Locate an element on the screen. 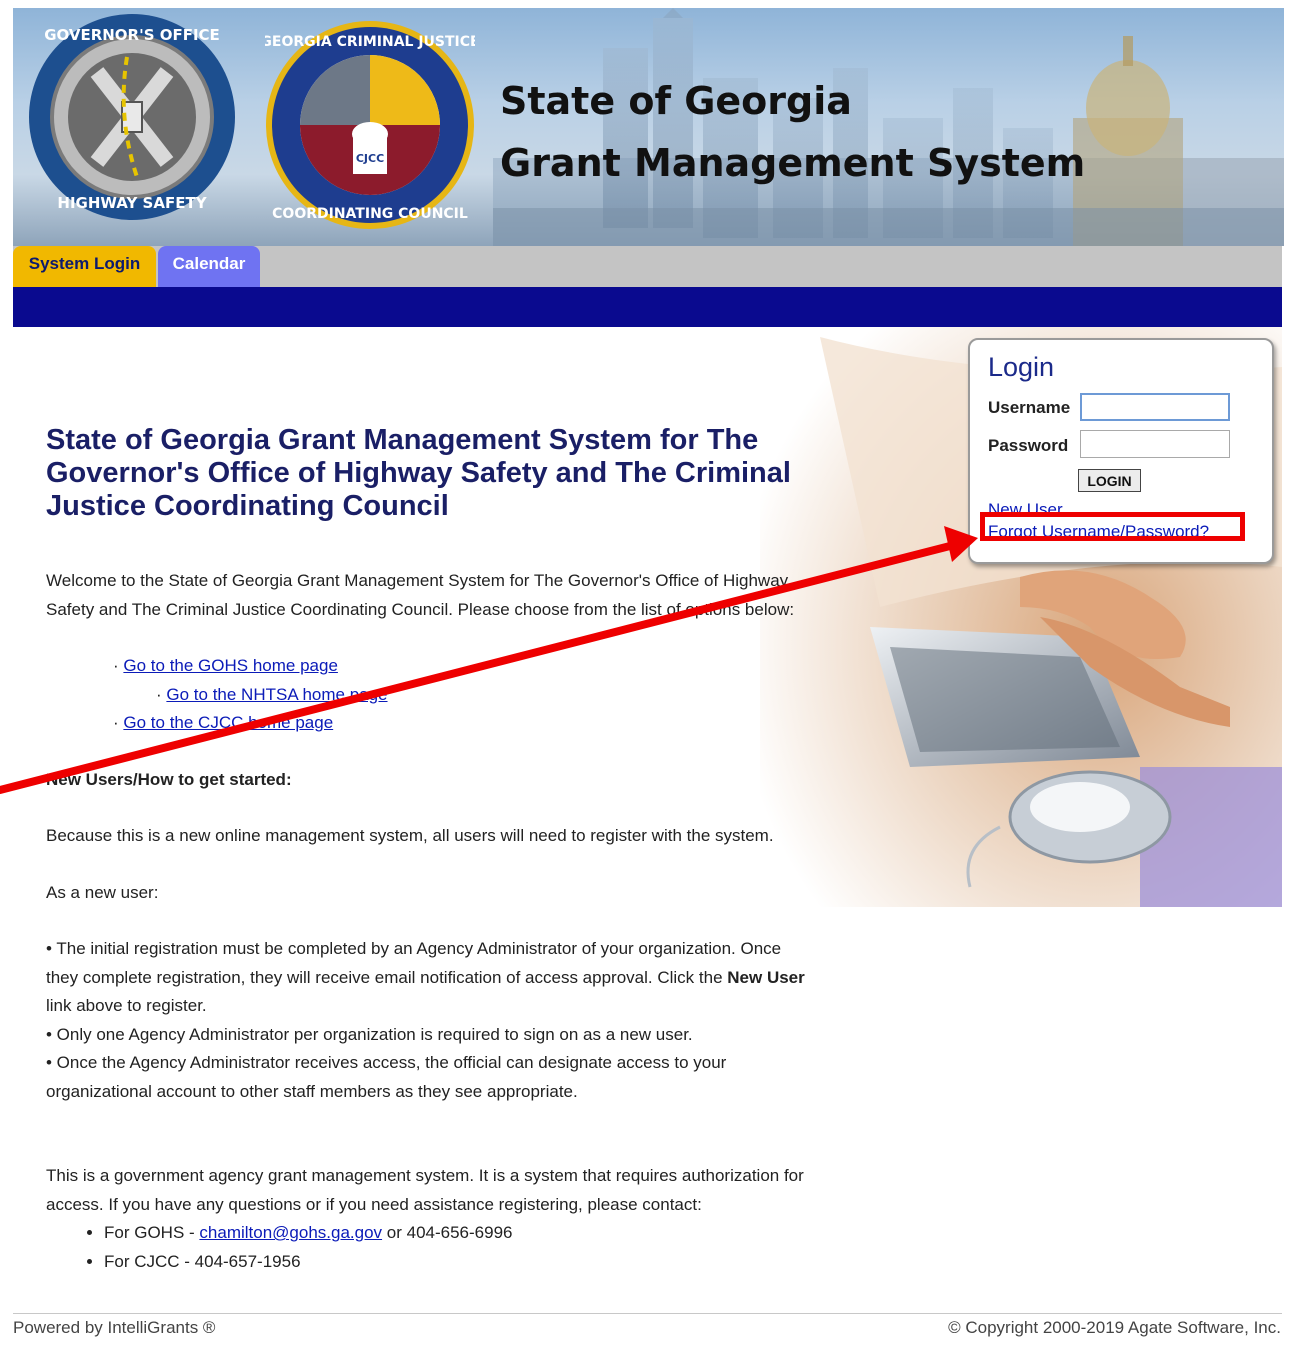 This screenshot has width=1299, height=1356. highlight-box is located at coordinates (1112, 526).